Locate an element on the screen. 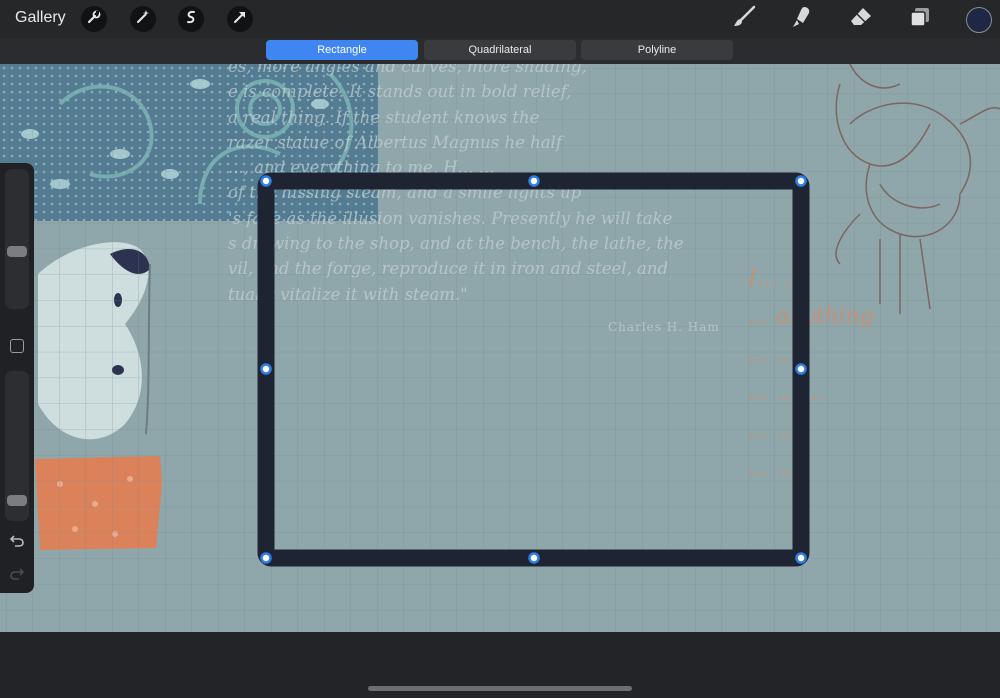  smudge-icon is located at coordinates (802, 19).